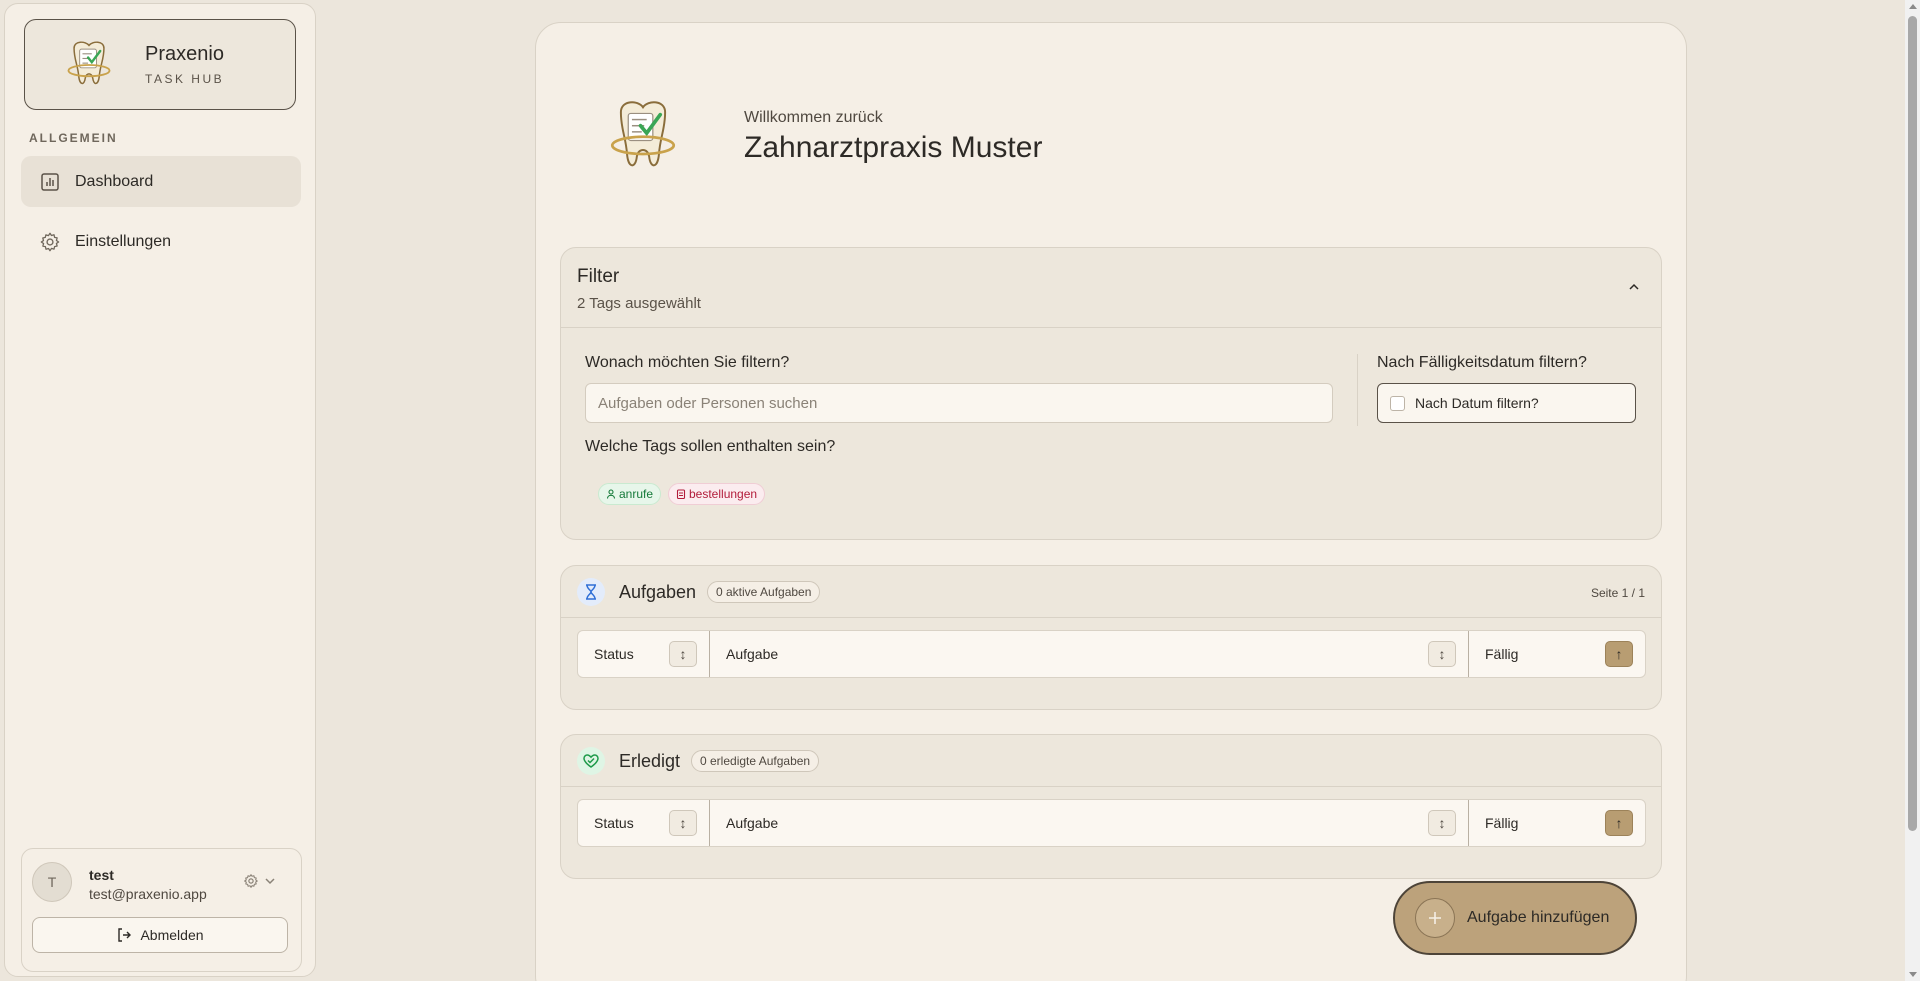 This screenshot has height=981, width=1920. I want to click on add-task-label: Aufgabe hinzufügen, so click(1538, 917).